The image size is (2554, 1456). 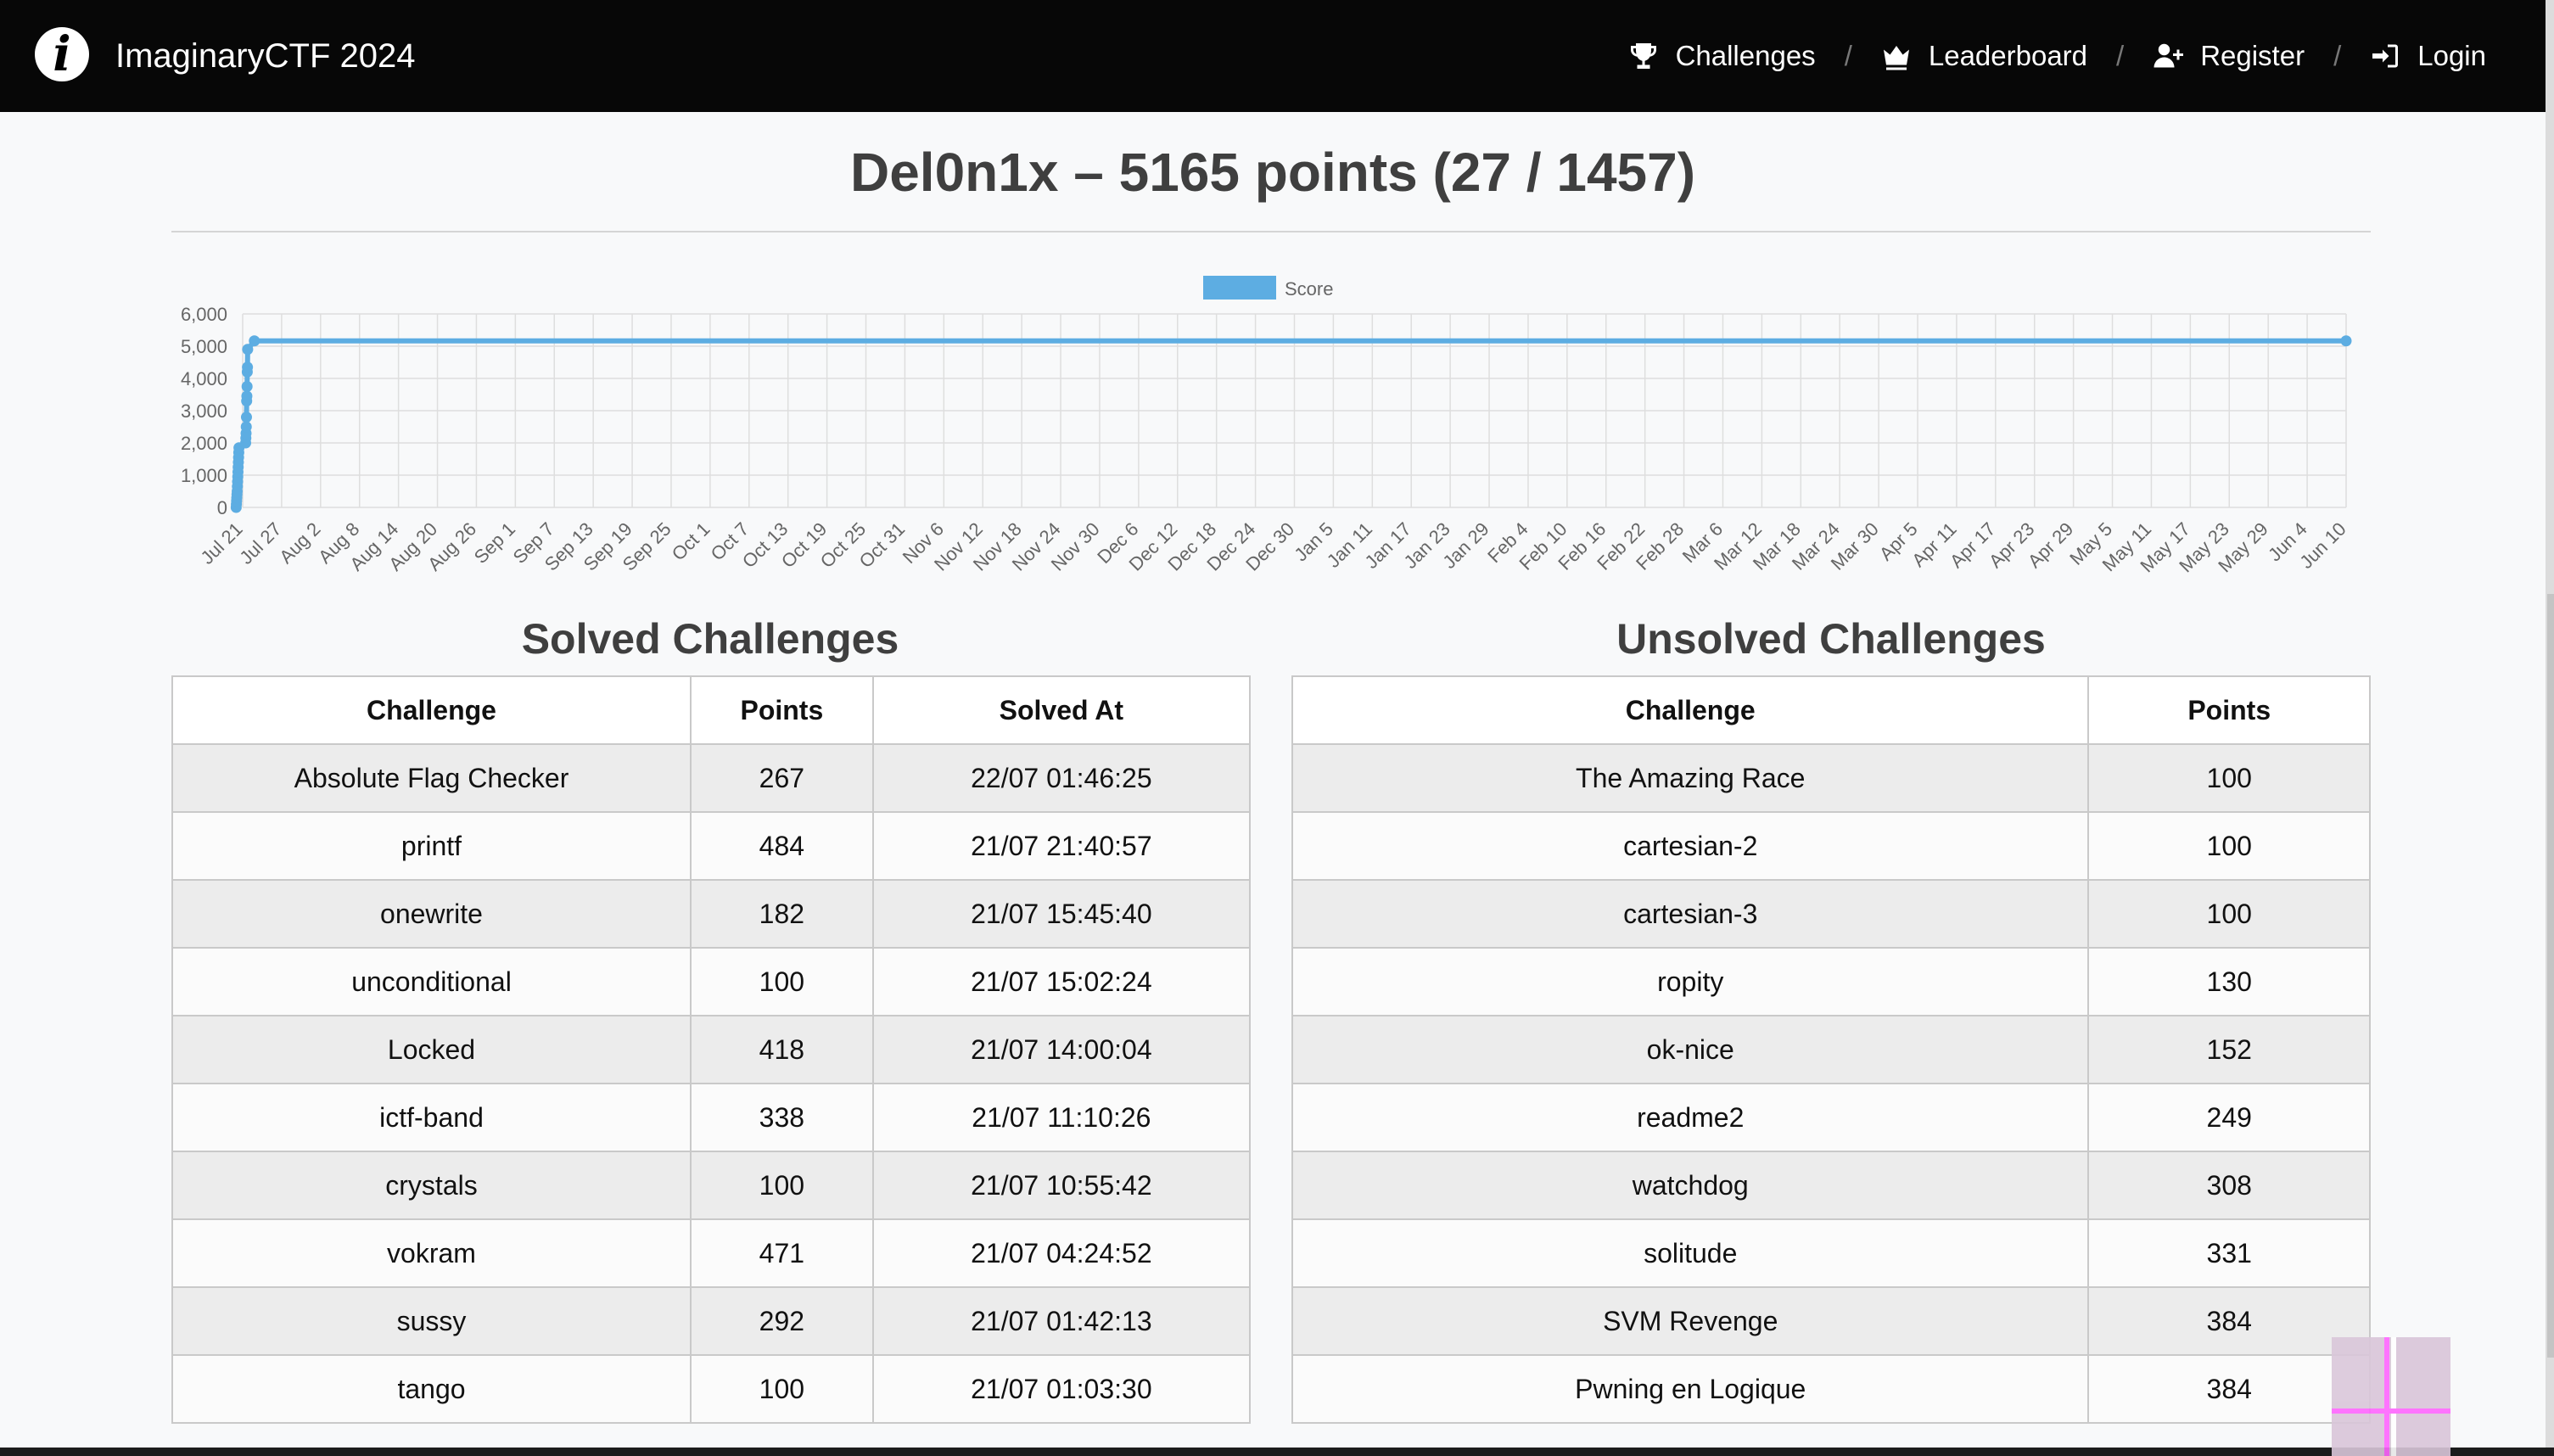 I want to click on challenge-name-link: onewrite, so click(x=432, y=914).